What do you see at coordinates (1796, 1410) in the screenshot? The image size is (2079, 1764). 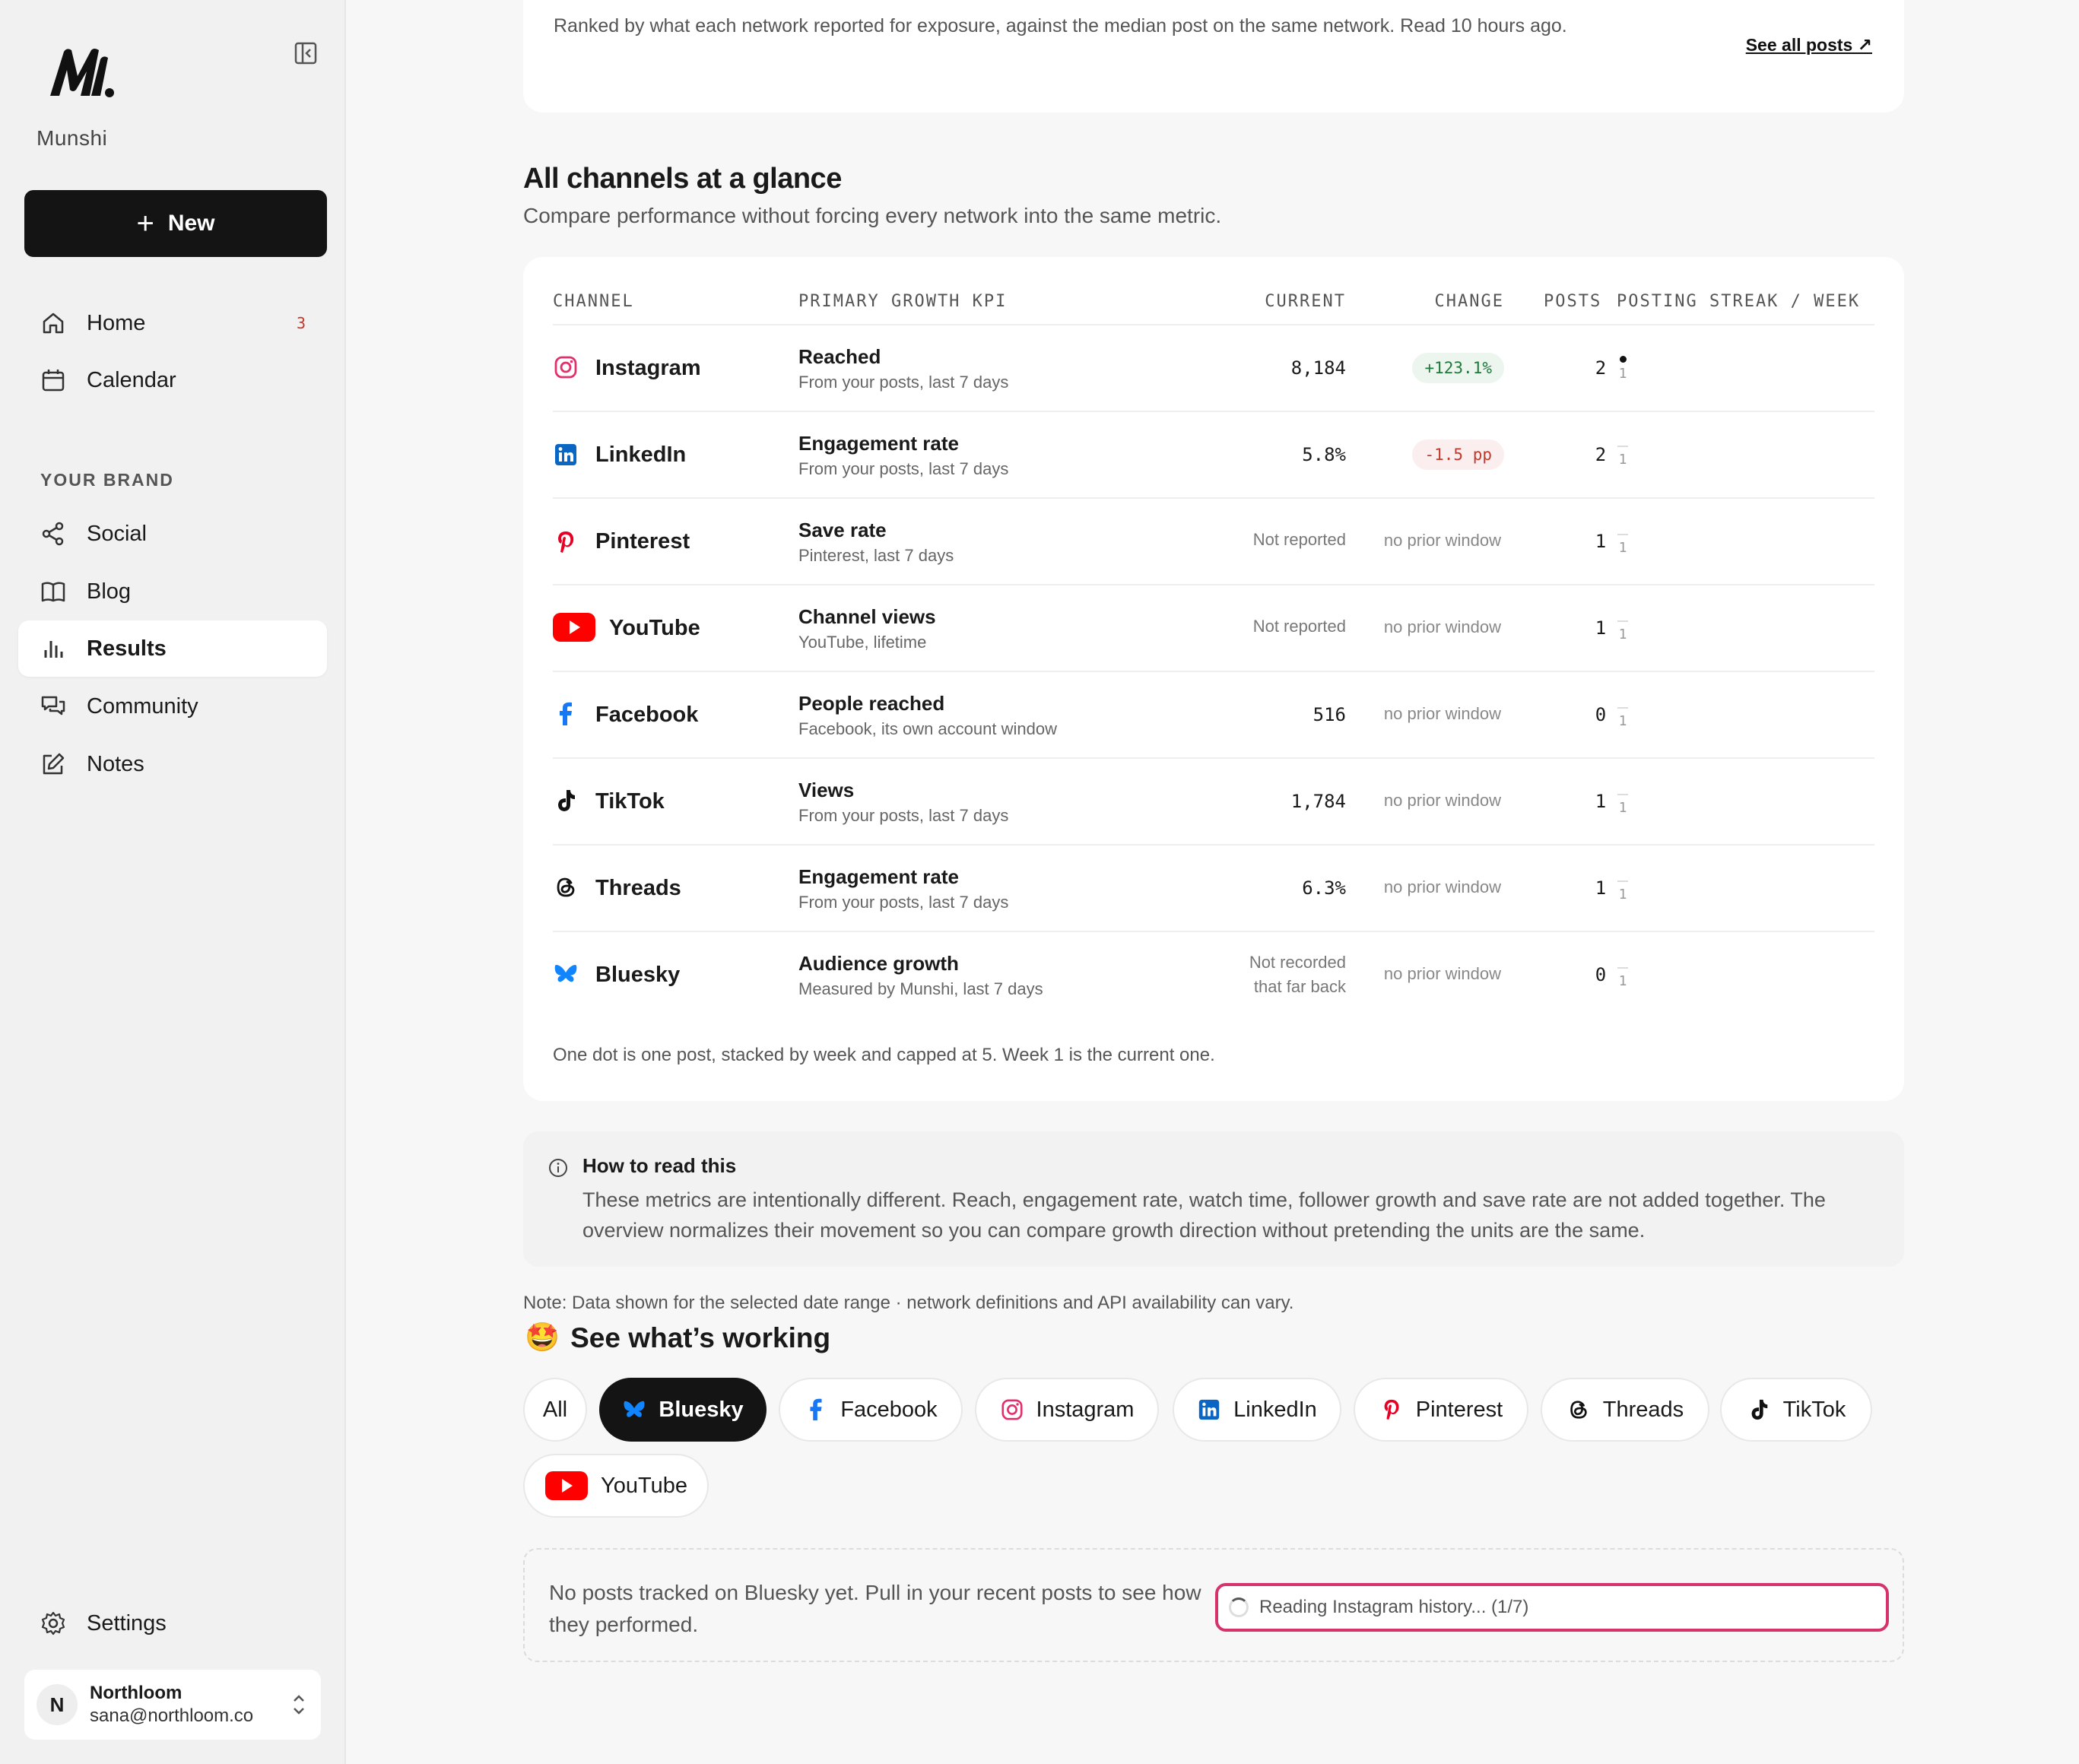 I see `filter-chip-tiktok: TikTok` at bounding box center [1796, 1410].